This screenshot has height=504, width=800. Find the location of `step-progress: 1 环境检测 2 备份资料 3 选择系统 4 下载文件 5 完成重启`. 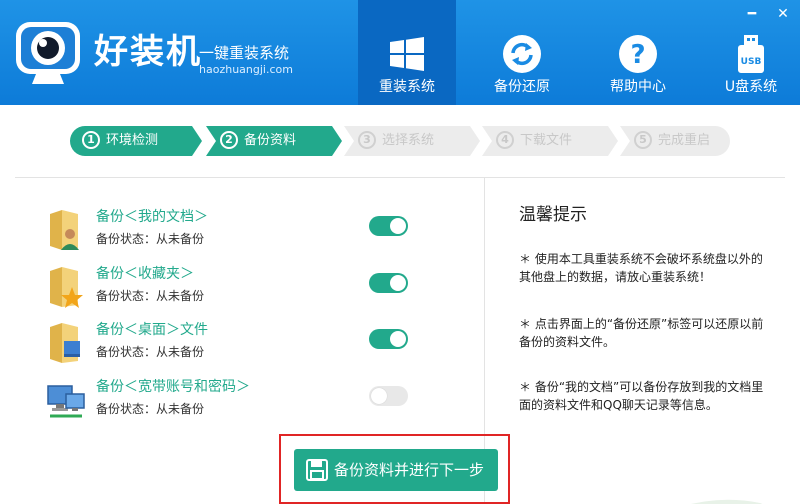

step-progress: 1 环境检测 2 备份资料 3 选择系统 4 下载文件 5 完成重启 is located at coordinates (400, 141).